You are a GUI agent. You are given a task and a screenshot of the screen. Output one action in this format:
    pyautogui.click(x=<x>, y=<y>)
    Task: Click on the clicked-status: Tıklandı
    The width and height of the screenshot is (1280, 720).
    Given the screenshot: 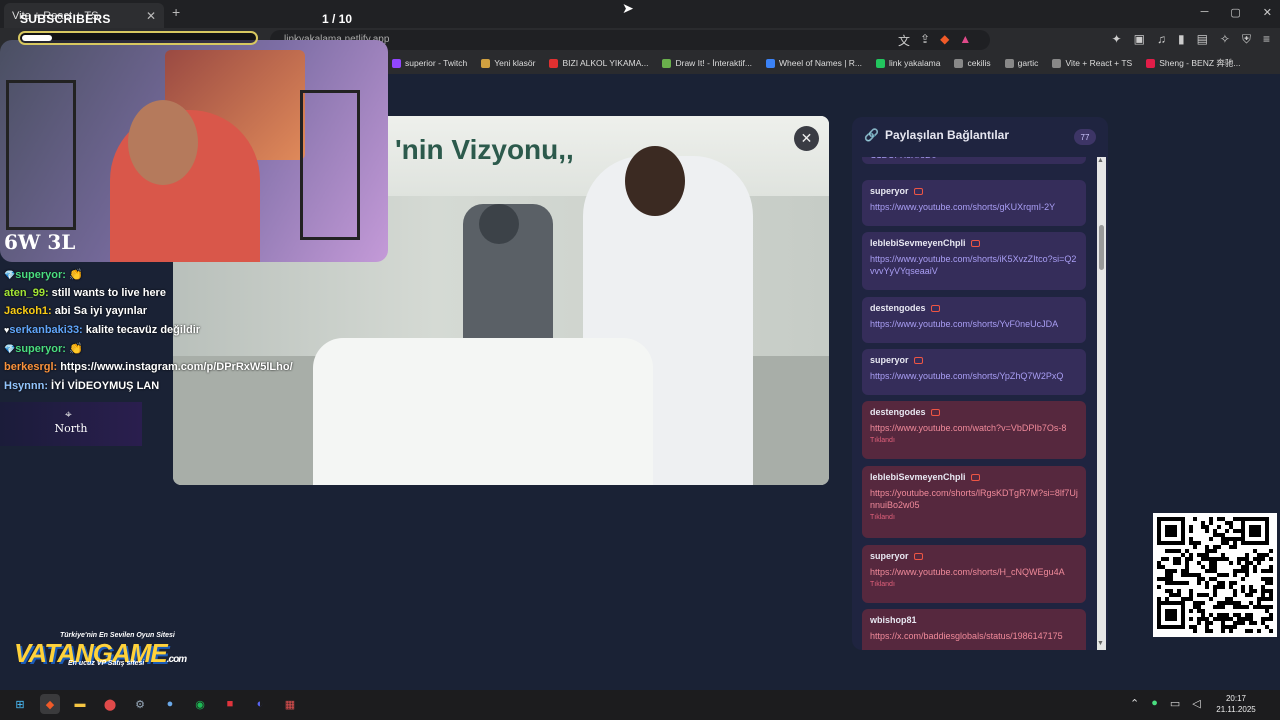 What is the action you would take?
    pyautogui.click(x=882, y=517)
    